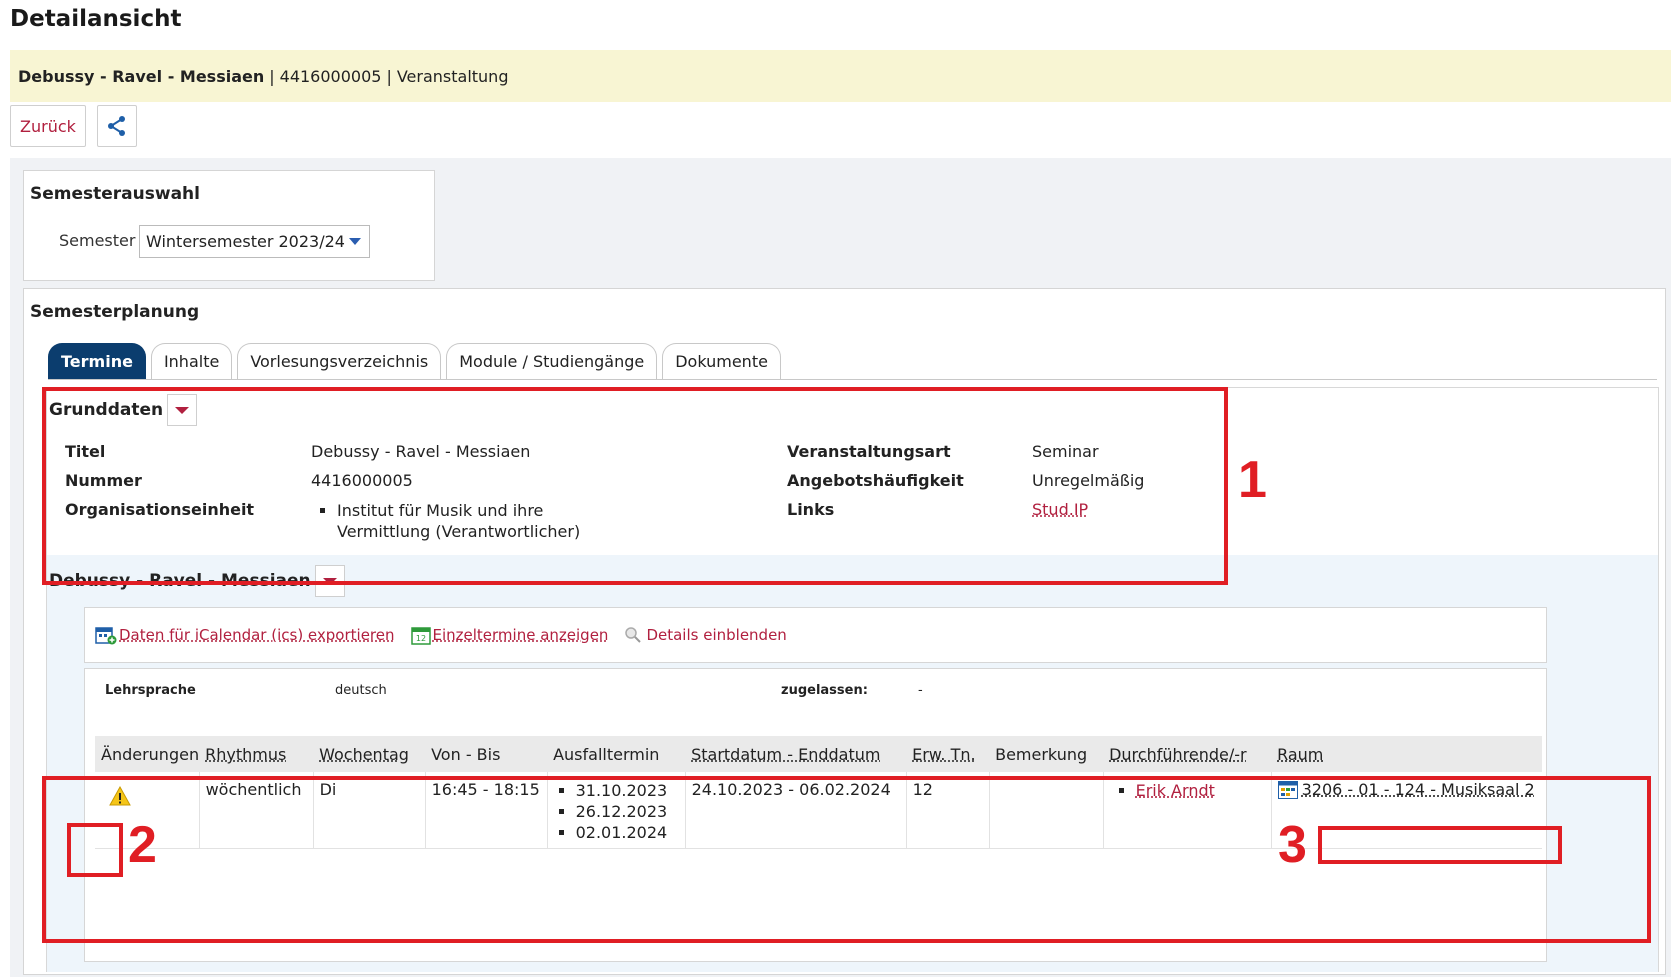 Image resolution: width=1671 pixels, height=977 pixels. I want to click on show-details-link: Details einblenden, so click(705, 635).